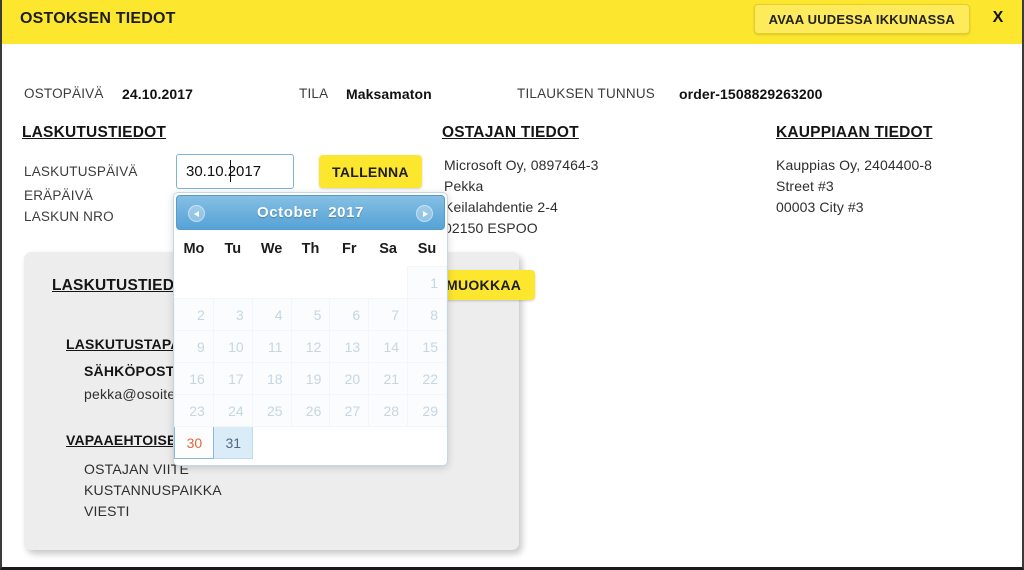  I want to click on billing-section-title: LASKUTUSTIEDOT, so click(94, 132).